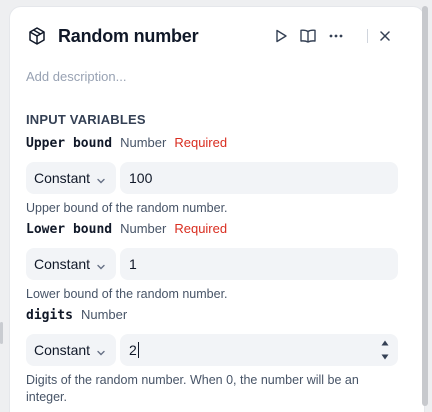 The image size is (432, 412). Describe the element at coordinates (385, 357) in the screenshot. I see `decrement-arrow-icon` at that location.